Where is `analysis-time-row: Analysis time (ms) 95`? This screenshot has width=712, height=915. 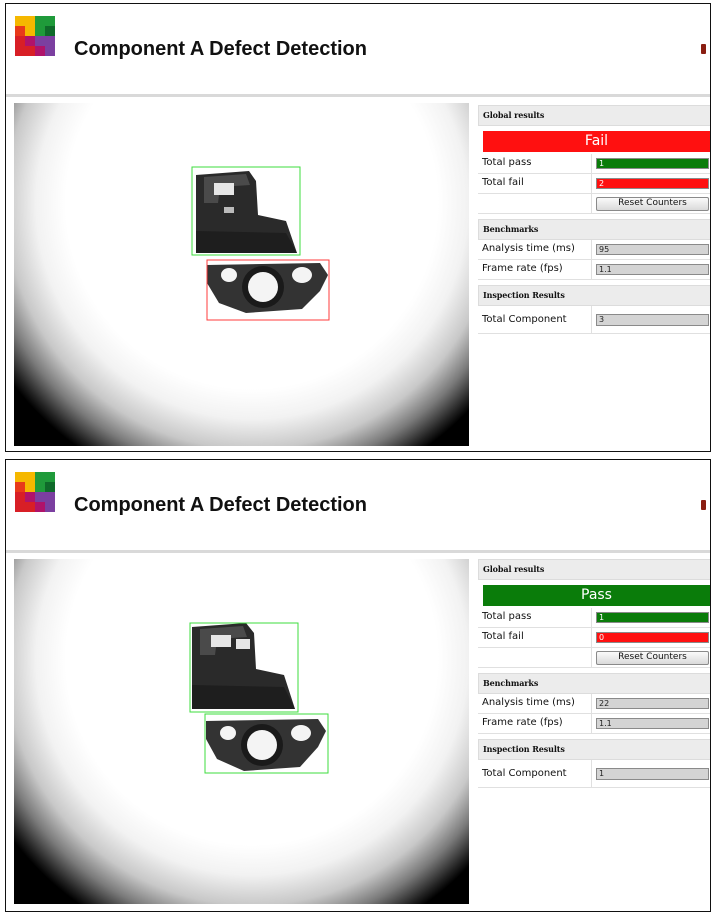 analysis-time-row: Analysis time (ms) 95 is located at coordinates (594, 250).